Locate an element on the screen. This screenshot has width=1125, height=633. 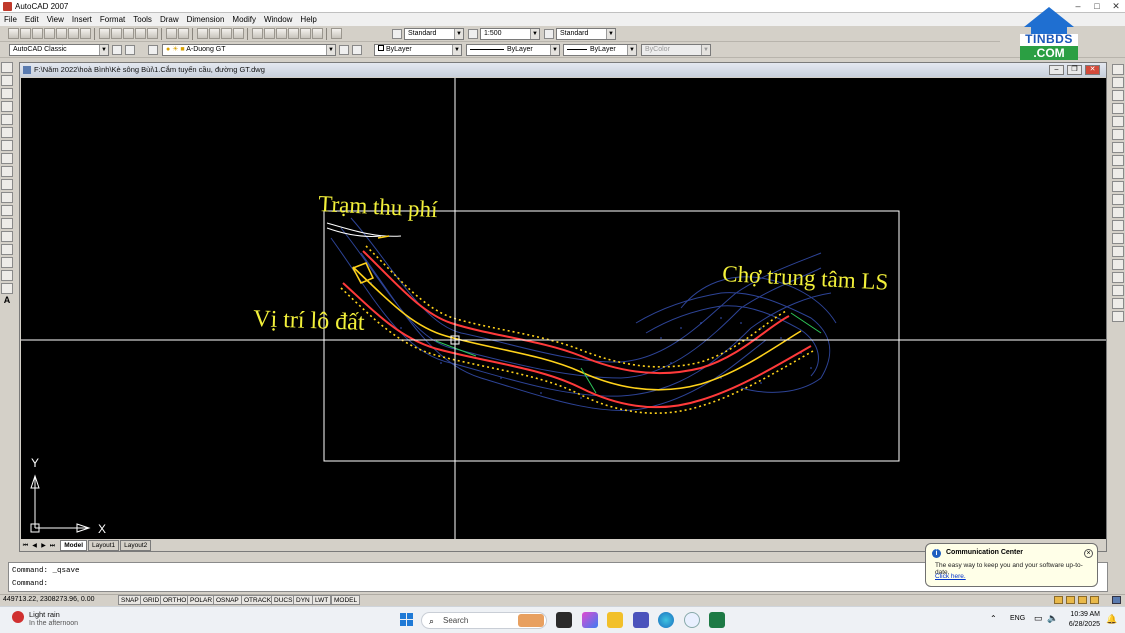
table-icon is located at coordinates (7, 288).